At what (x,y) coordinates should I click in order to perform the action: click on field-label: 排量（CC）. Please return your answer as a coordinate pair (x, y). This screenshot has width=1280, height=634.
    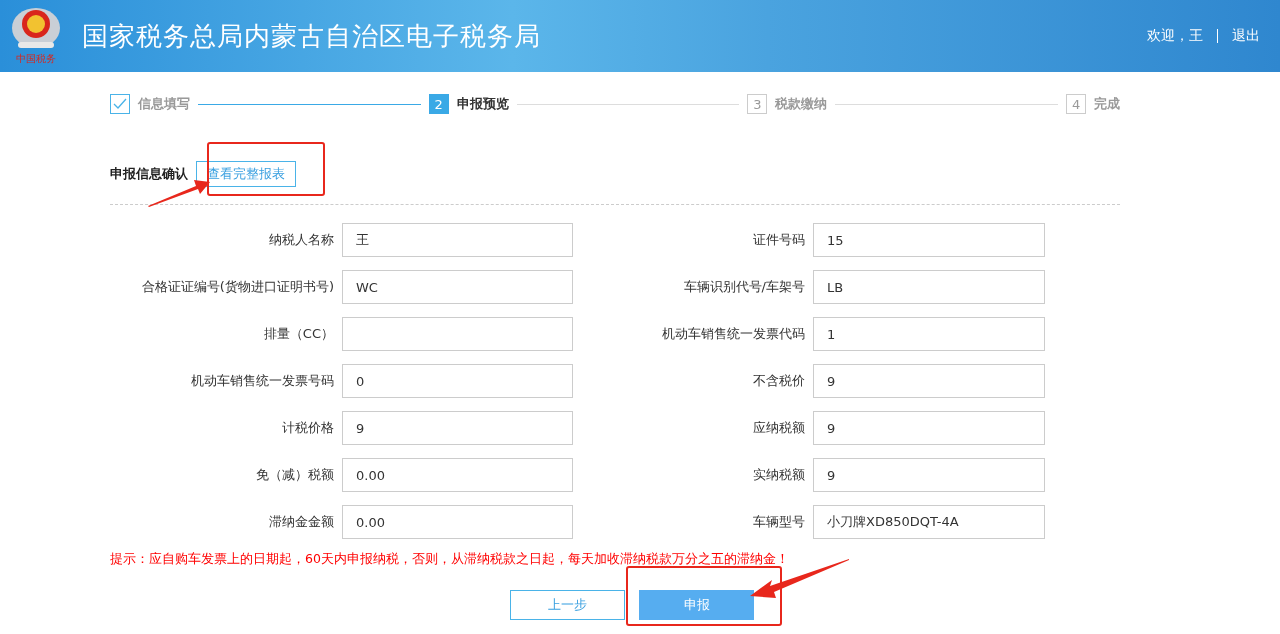
    Looking at the image, I should click on (298, 334).